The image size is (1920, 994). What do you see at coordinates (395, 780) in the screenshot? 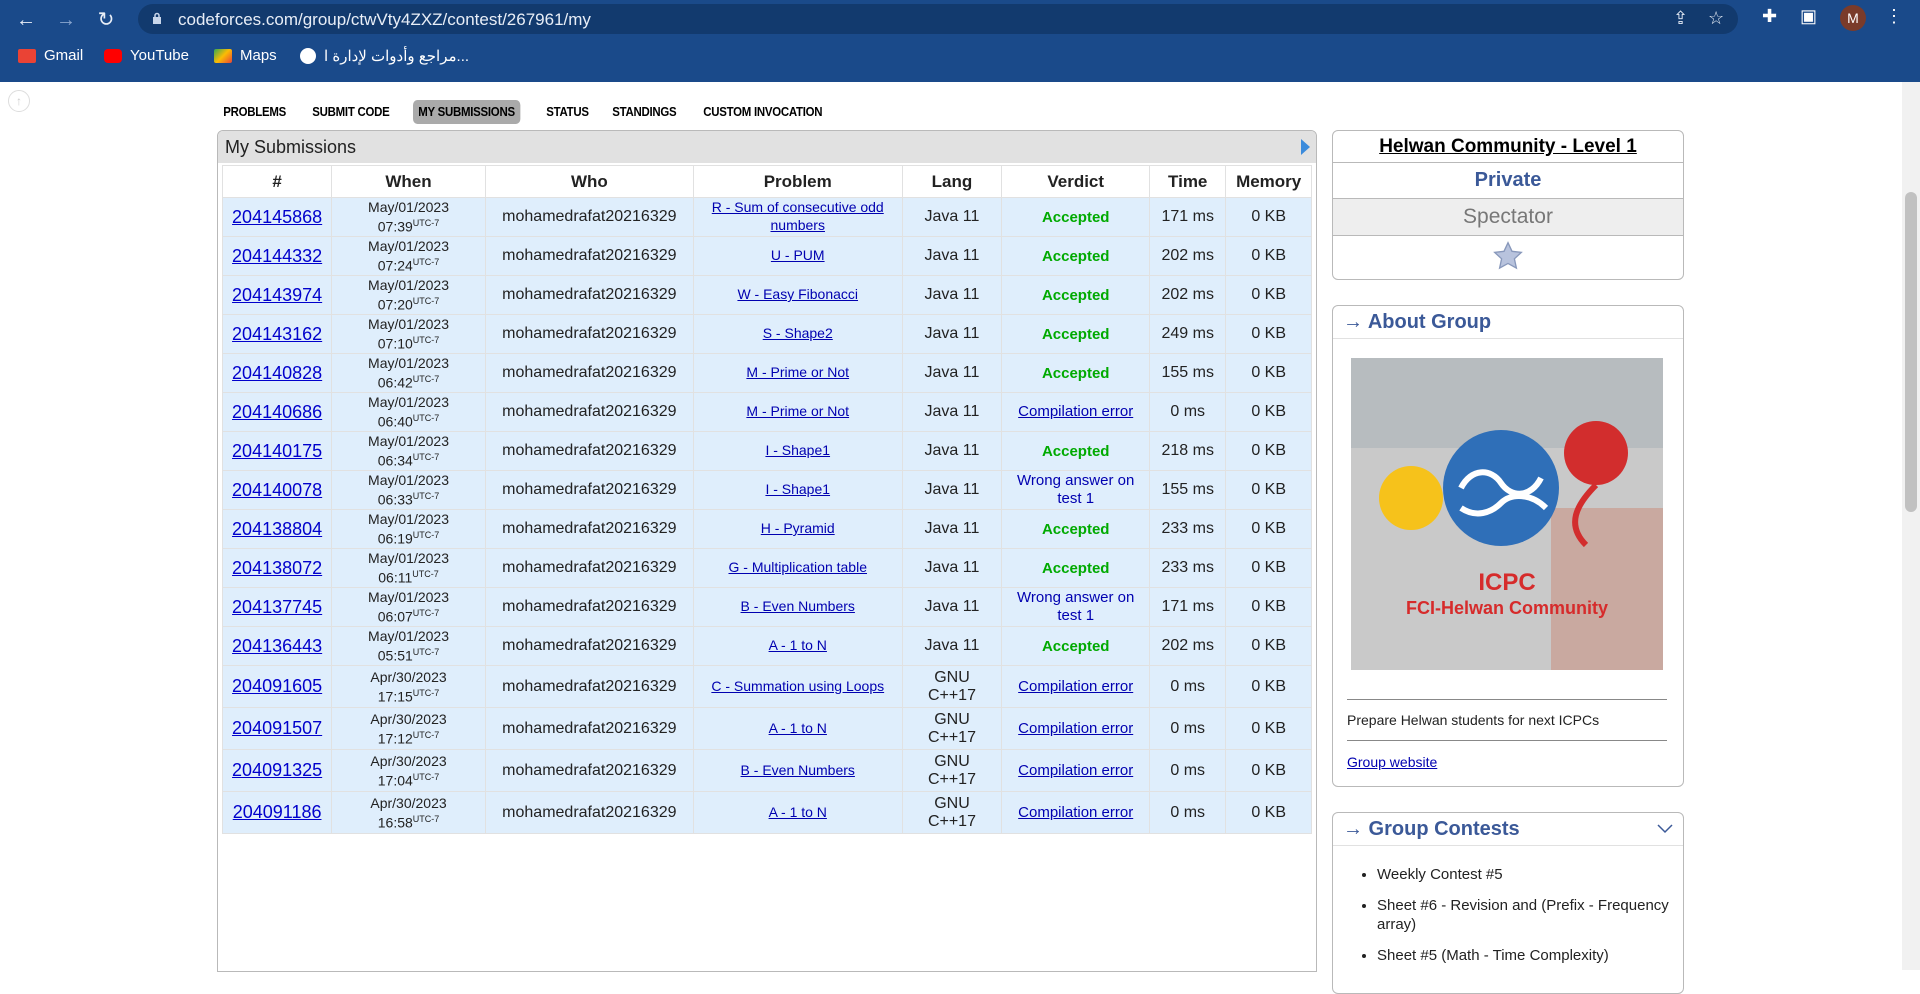
I see `submission-time: 17:04` at bounding box center [395, 780].